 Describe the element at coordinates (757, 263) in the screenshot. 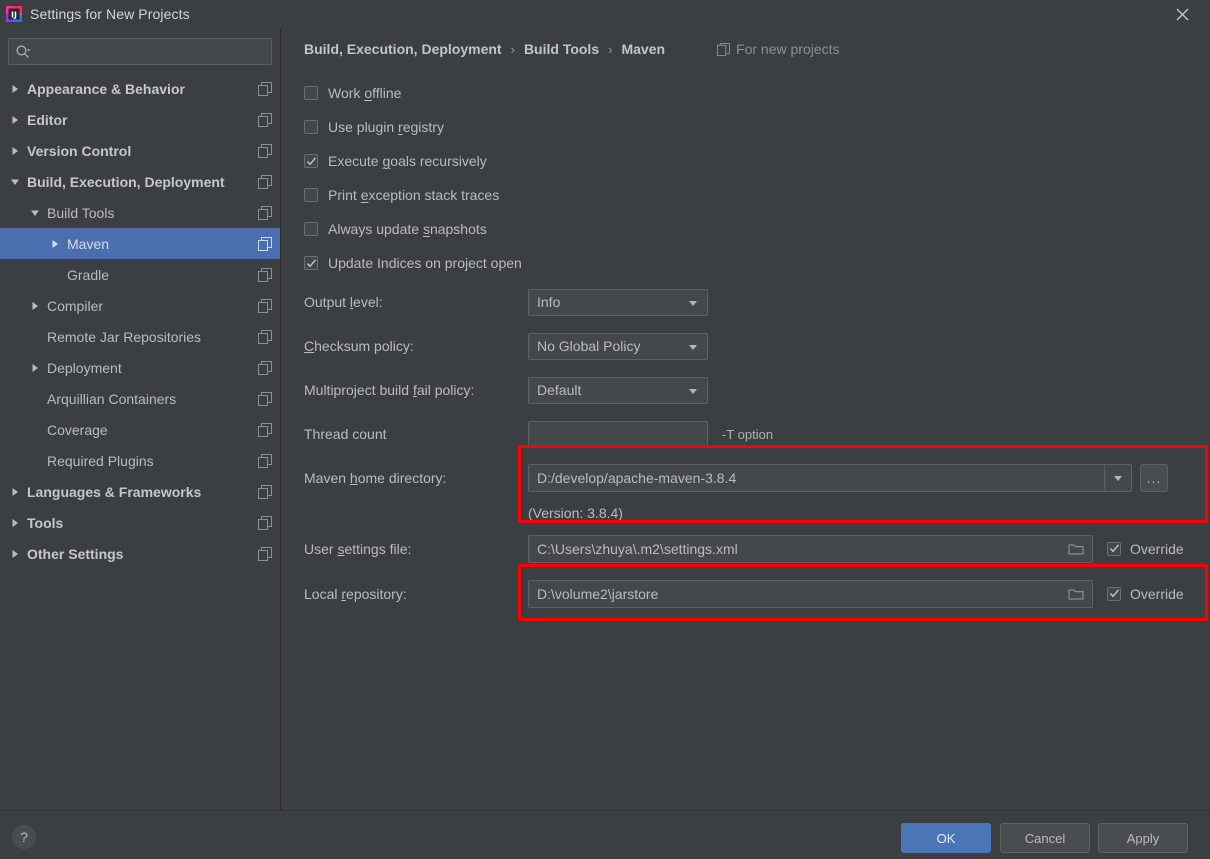

I see `checkbox-row-update-indices-on-project-open: Update Indices on project open` at that location.